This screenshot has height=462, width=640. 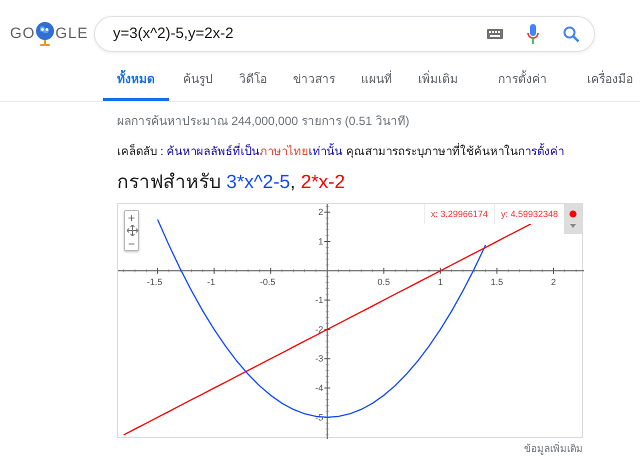 I want to click on search-input: y=3(x^2)-5,y=2x-2, so click(x=295, y=34).